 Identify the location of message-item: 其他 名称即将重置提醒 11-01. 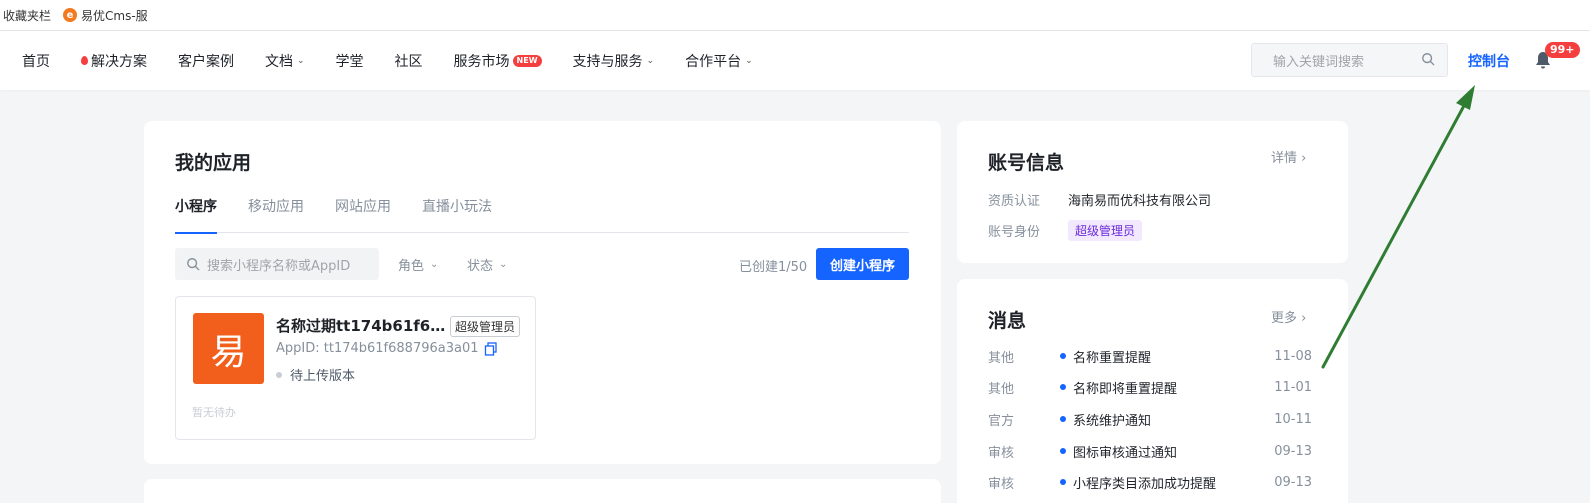
(1150, 387).